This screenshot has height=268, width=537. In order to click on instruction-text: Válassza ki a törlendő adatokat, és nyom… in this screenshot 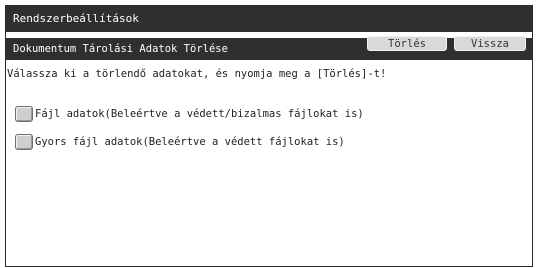, I will do `click(197, 74)`.